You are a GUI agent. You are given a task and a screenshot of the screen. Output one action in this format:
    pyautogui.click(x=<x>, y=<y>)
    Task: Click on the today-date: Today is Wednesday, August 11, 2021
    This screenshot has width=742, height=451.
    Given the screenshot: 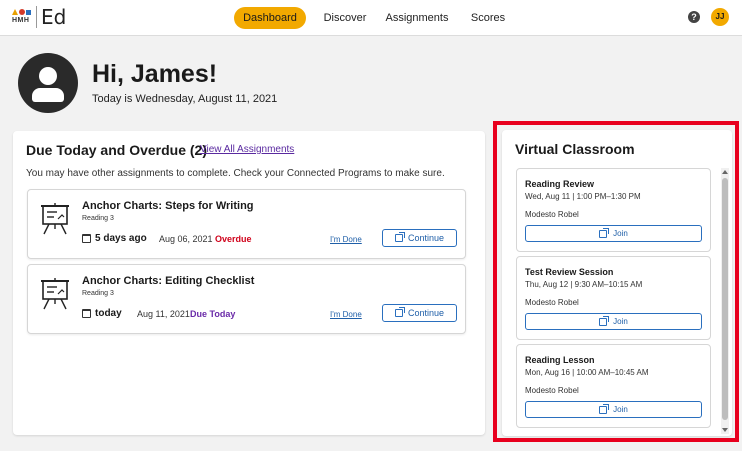 What is the action you would take?
    pyautogui.click(x=185, y=99)
    